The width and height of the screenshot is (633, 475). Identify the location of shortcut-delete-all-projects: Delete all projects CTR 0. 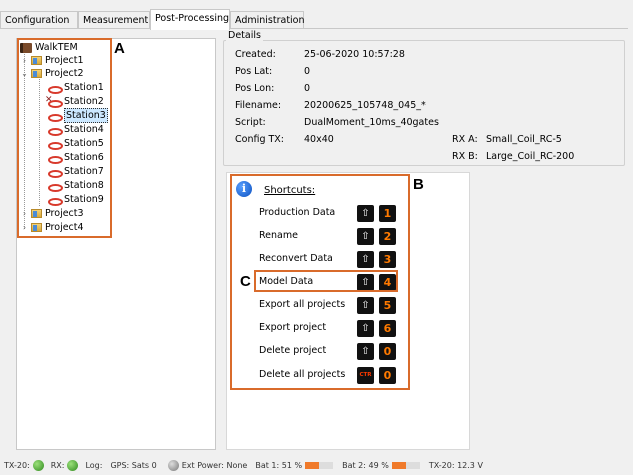
(333, 376).